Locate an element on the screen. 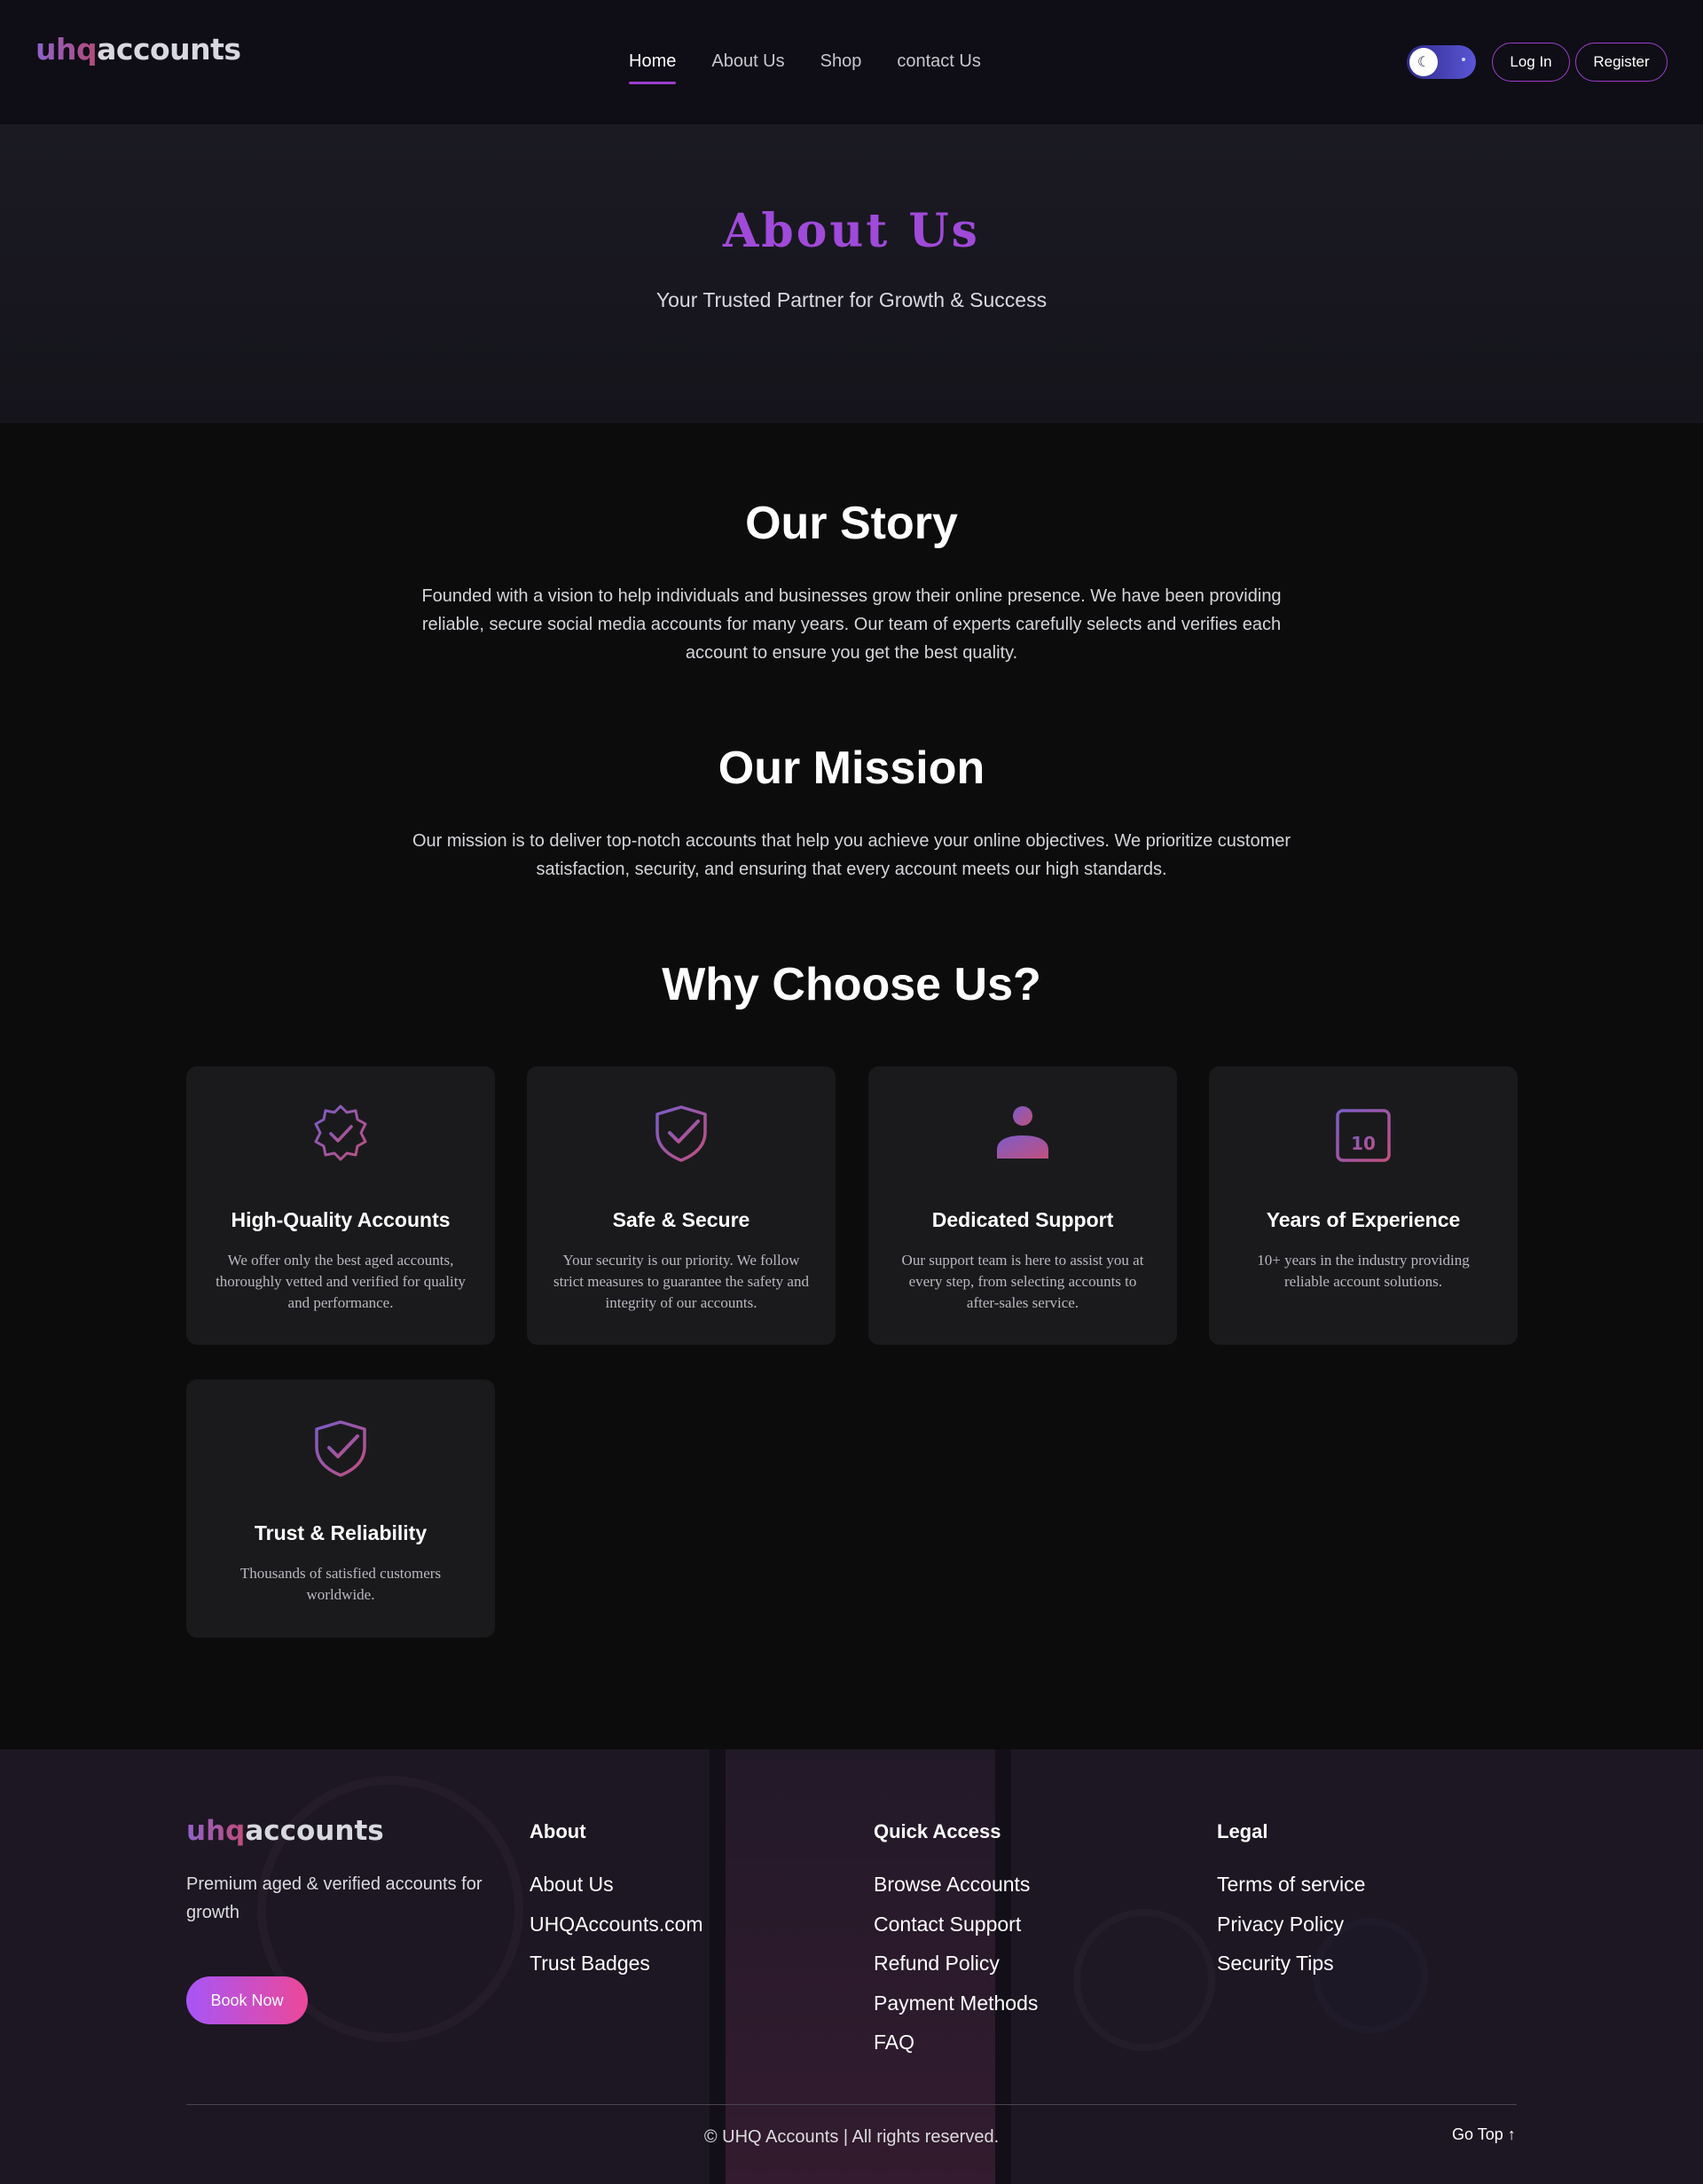  footer-link: Refund Policy is located at coordinates (956, 1964).